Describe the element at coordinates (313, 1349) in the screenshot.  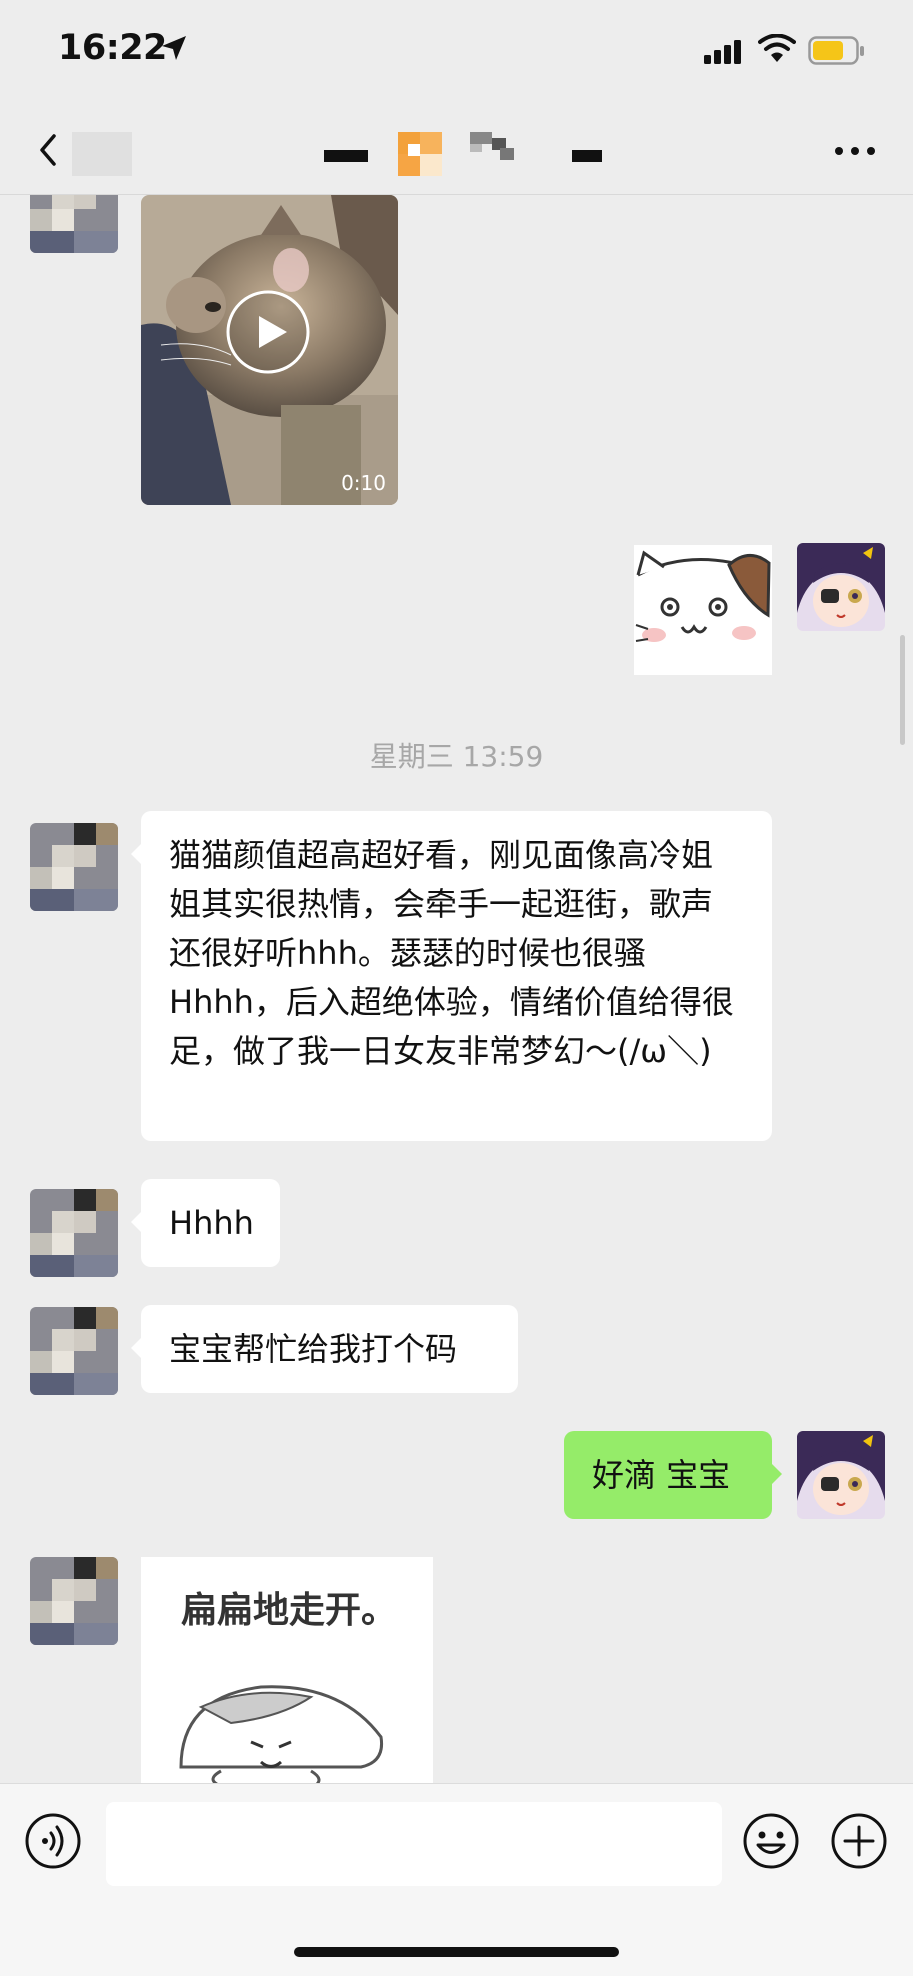
I see `message-text: 宝宝帮忙给我打个码` at that location.